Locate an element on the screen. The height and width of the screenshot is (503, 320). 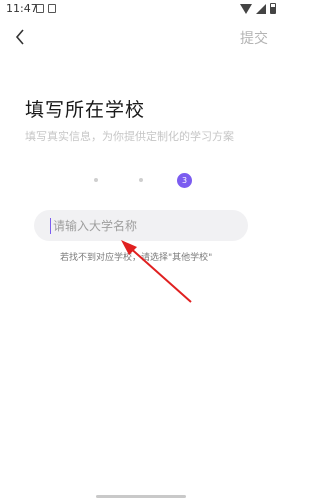
wifi-icon is located at coordinates (246, 8).